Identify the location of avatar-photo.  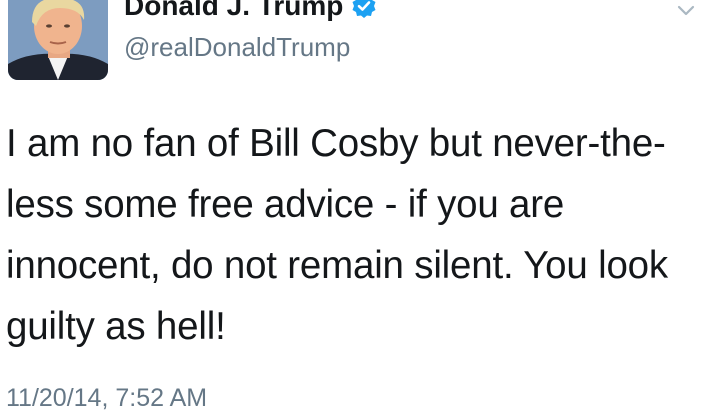
(58, 40).